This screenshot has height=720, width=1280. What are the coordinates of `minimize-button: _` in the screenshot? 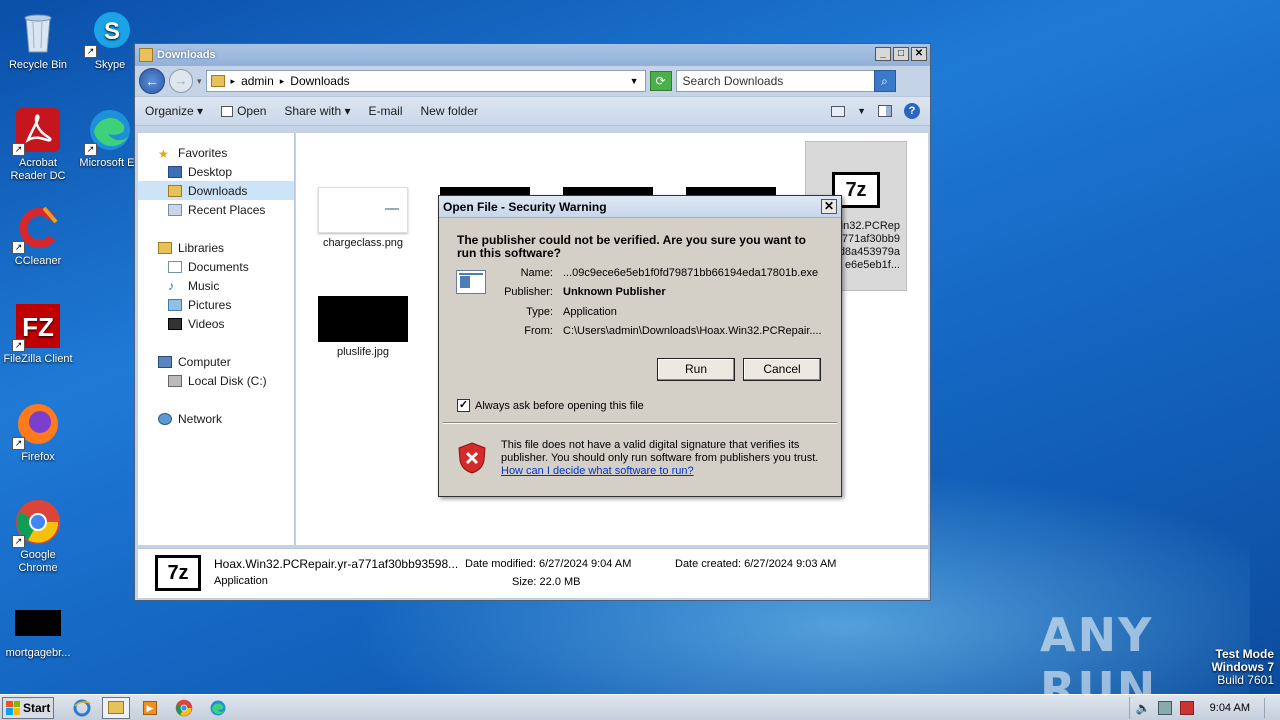 It's located at (883, 54).